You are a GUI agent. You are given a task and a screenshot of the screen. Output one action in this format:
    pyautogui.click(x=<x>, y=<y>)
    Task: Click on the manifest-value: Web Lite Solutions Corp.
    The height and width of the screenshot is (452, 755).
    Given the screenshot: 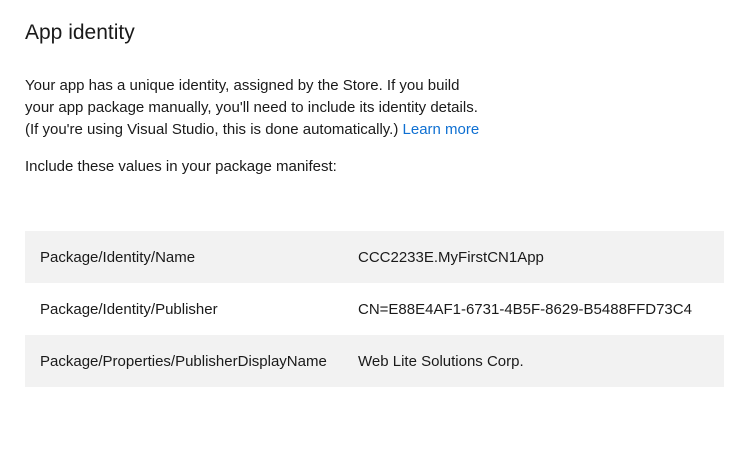 What is the action you would take?
    pyautogui.click(x=441, y=361)
    